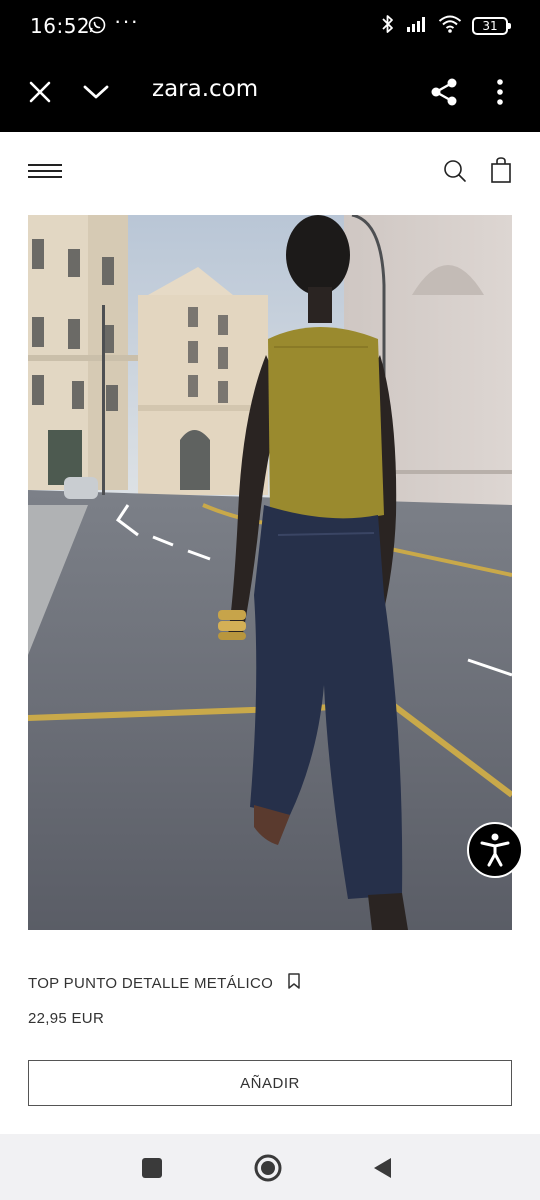 This screenshot has height=1200, width=540. Describe the element at coordinates (455, 171) in the screenshot. I see `search-icon` at that location.